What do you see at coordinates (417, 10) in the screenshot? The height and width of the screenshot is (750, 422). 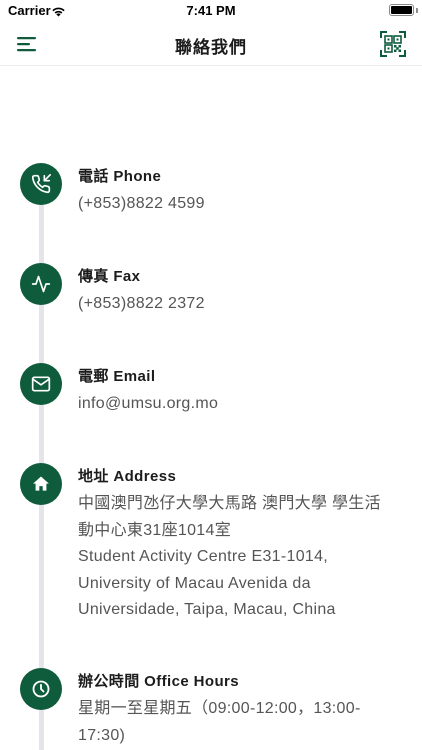 I see `battery-tip` at bounding box center [417, 10].